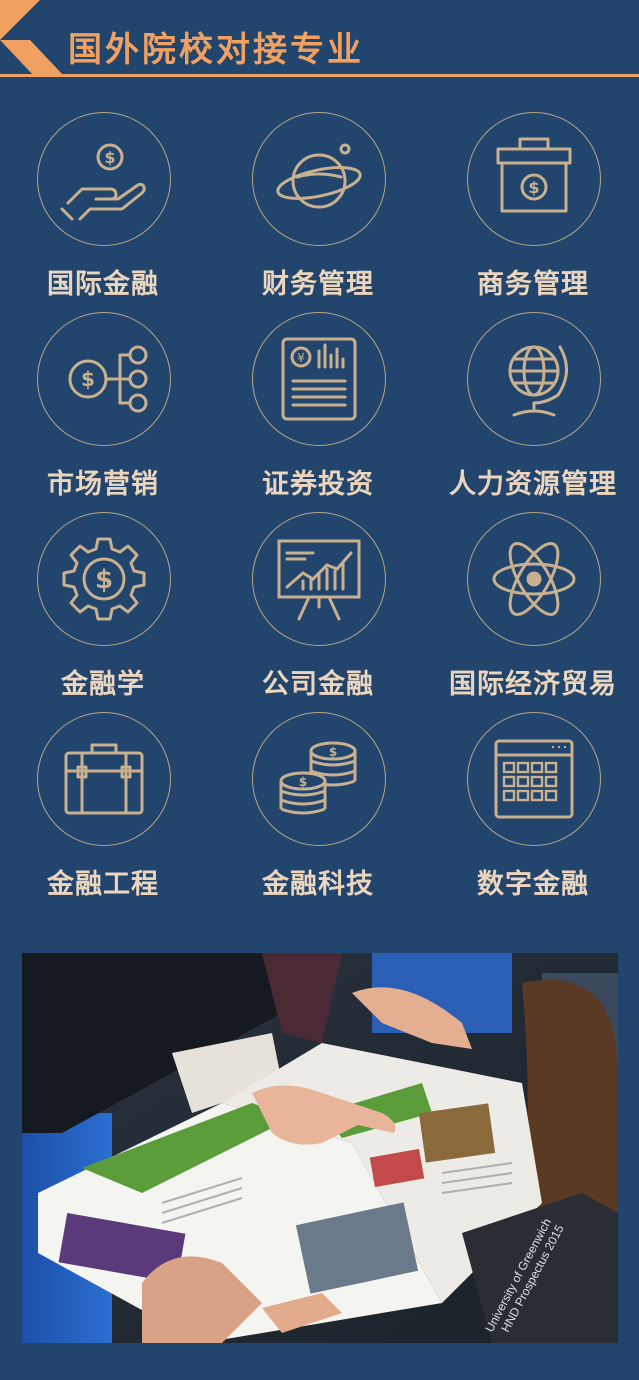 The height and width of the screenshot is (1380, 639). Describe the element at coordinates (318, 284) in the screenshot. I see `major-label: 财务管理` at that location.